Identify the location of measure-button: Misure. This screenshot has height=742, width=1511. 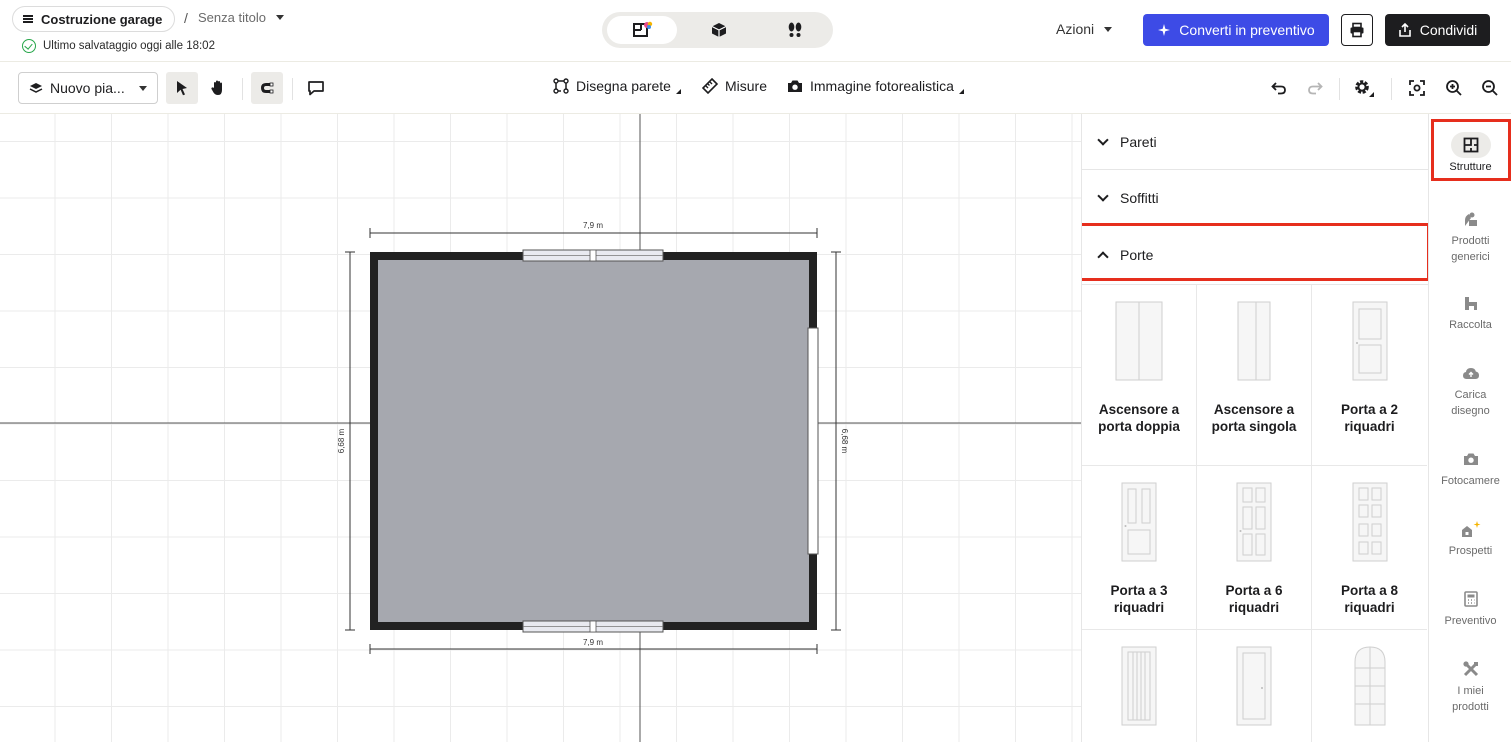
(734, 86).